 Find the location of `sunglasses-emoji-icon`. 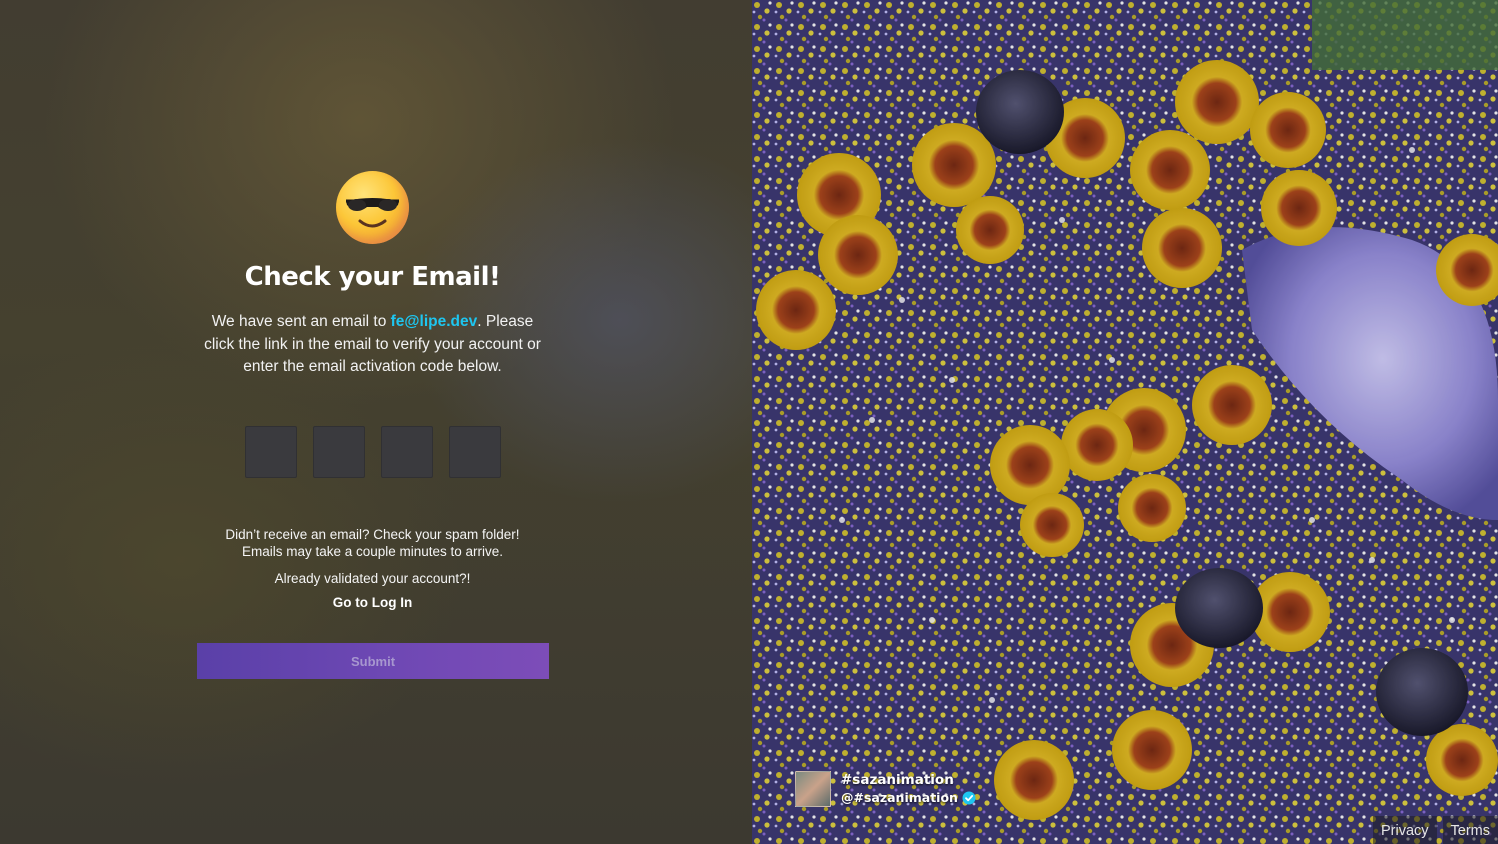

sunglasses-emoji-icon is located at coordinates (372, 207).